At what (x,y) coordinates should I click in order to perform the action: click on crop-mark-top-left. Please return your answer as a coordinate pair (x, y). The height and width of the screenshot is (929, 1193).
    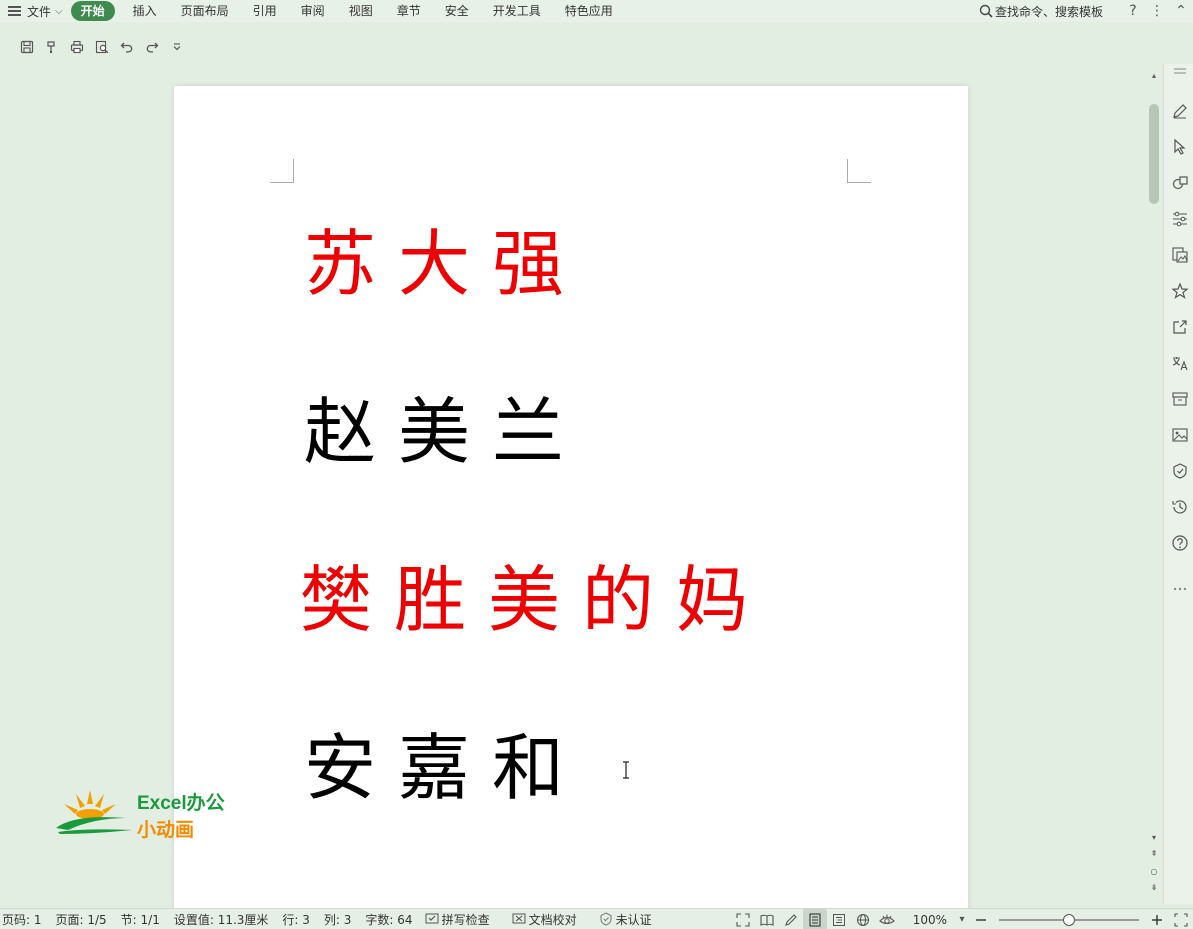
    Looking at the image, I should click on (282, 171).